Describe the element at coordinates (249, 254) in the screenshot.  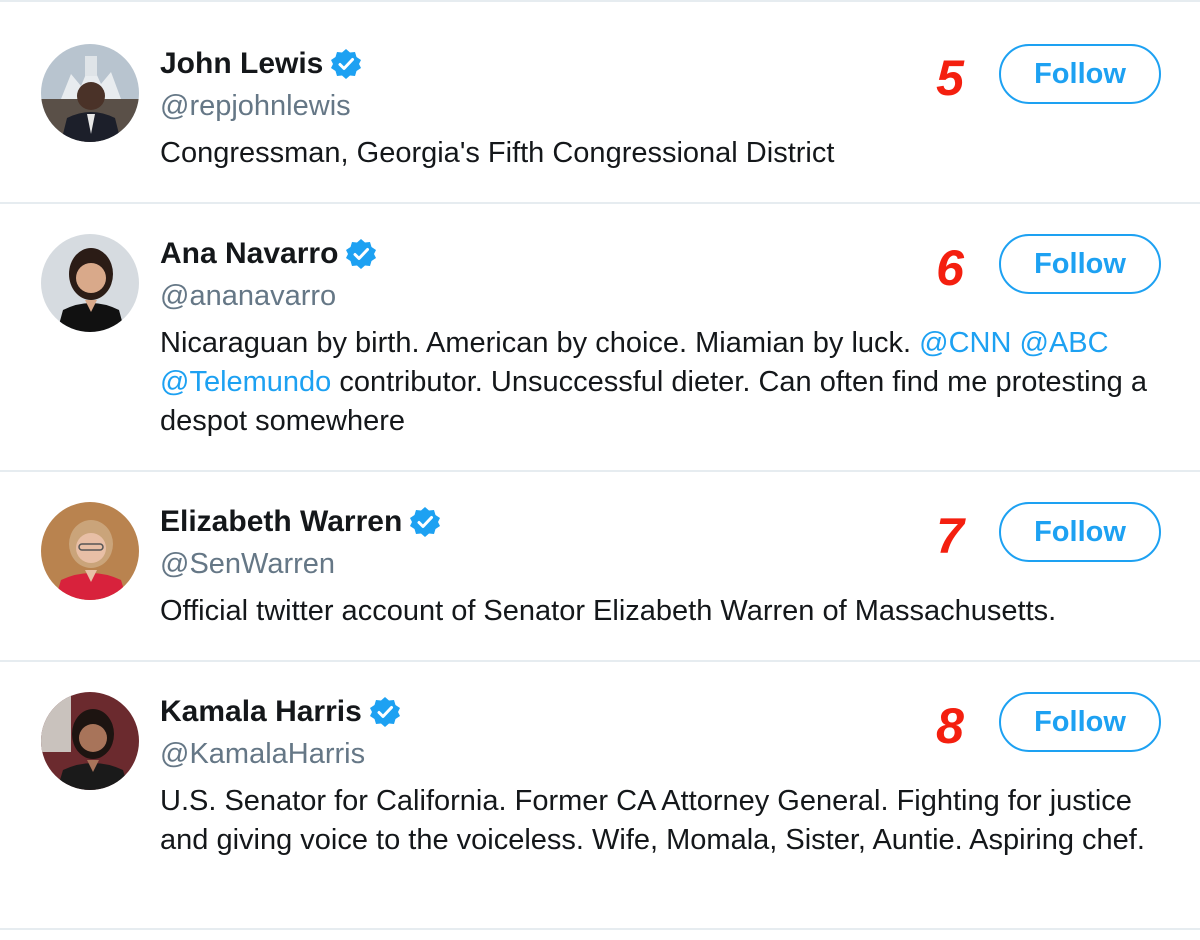
I see `display-name: Ana Navarro` at that location.